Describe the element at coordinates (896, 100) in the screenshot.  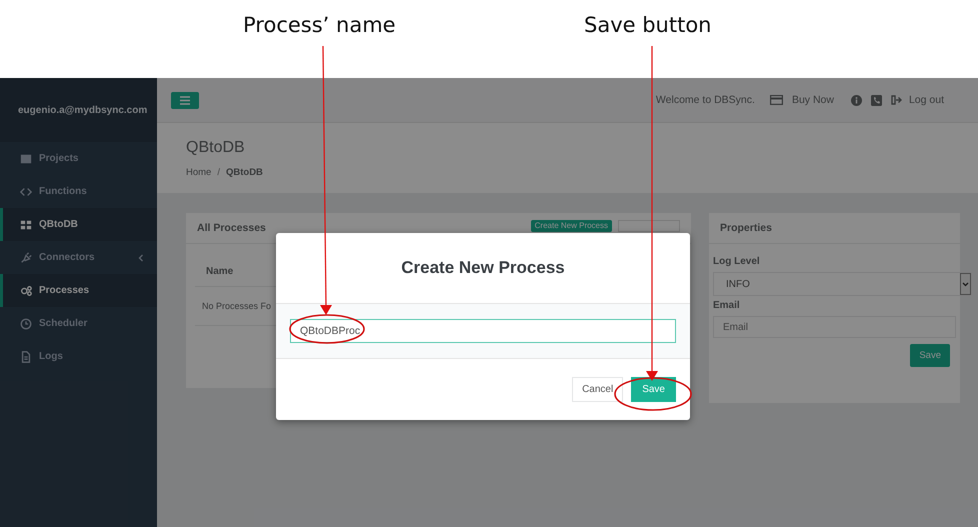
I see `logout-icon` at that location.